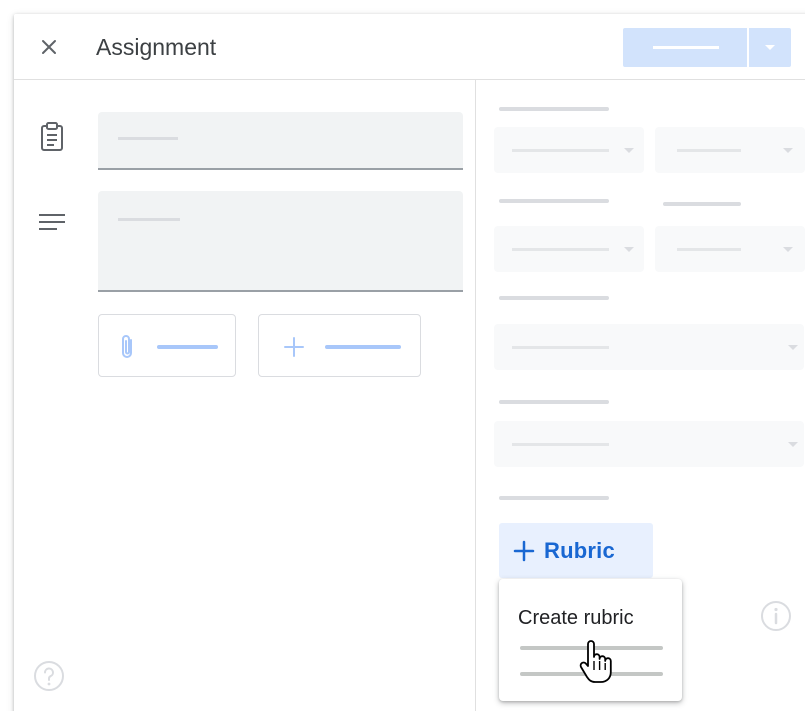 This screenshot has width=805, height=711. Describe the element at coordinates (280, 241) in the screenshot. I see `instructions-input` at that location.